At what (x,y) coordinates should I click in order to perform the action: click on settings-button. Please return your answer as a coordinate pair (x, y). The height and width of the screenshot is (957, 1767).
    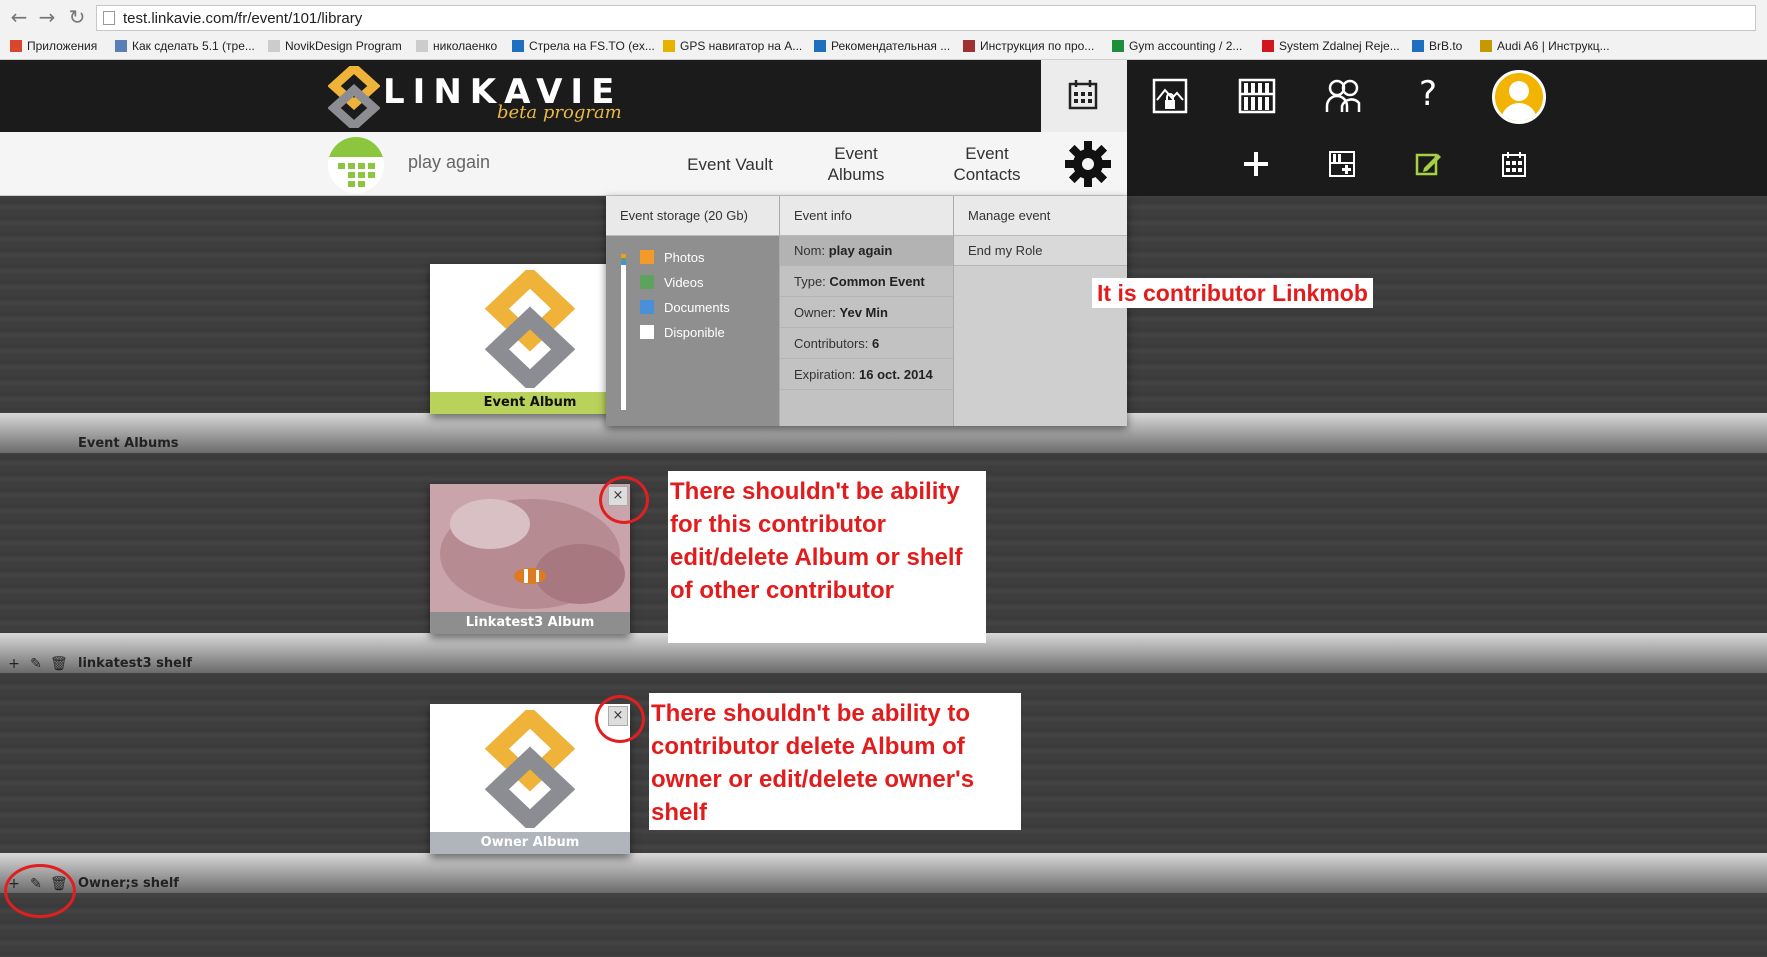
    Looking at the image, I should click on (1088, 166).